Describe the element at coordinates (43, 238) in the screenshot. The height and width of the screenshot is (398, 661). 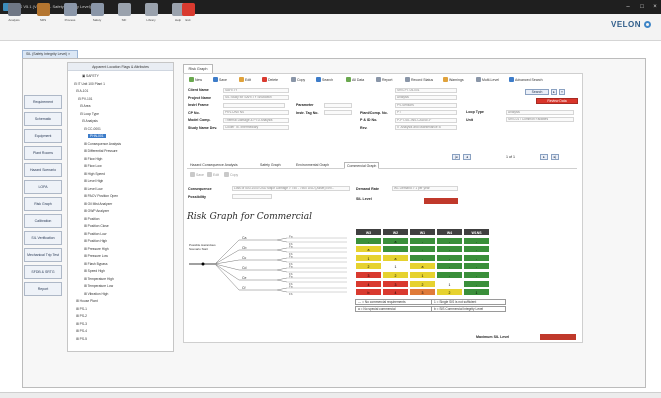
I see `nav-item-sil-verification: SIL Verification` at that location.